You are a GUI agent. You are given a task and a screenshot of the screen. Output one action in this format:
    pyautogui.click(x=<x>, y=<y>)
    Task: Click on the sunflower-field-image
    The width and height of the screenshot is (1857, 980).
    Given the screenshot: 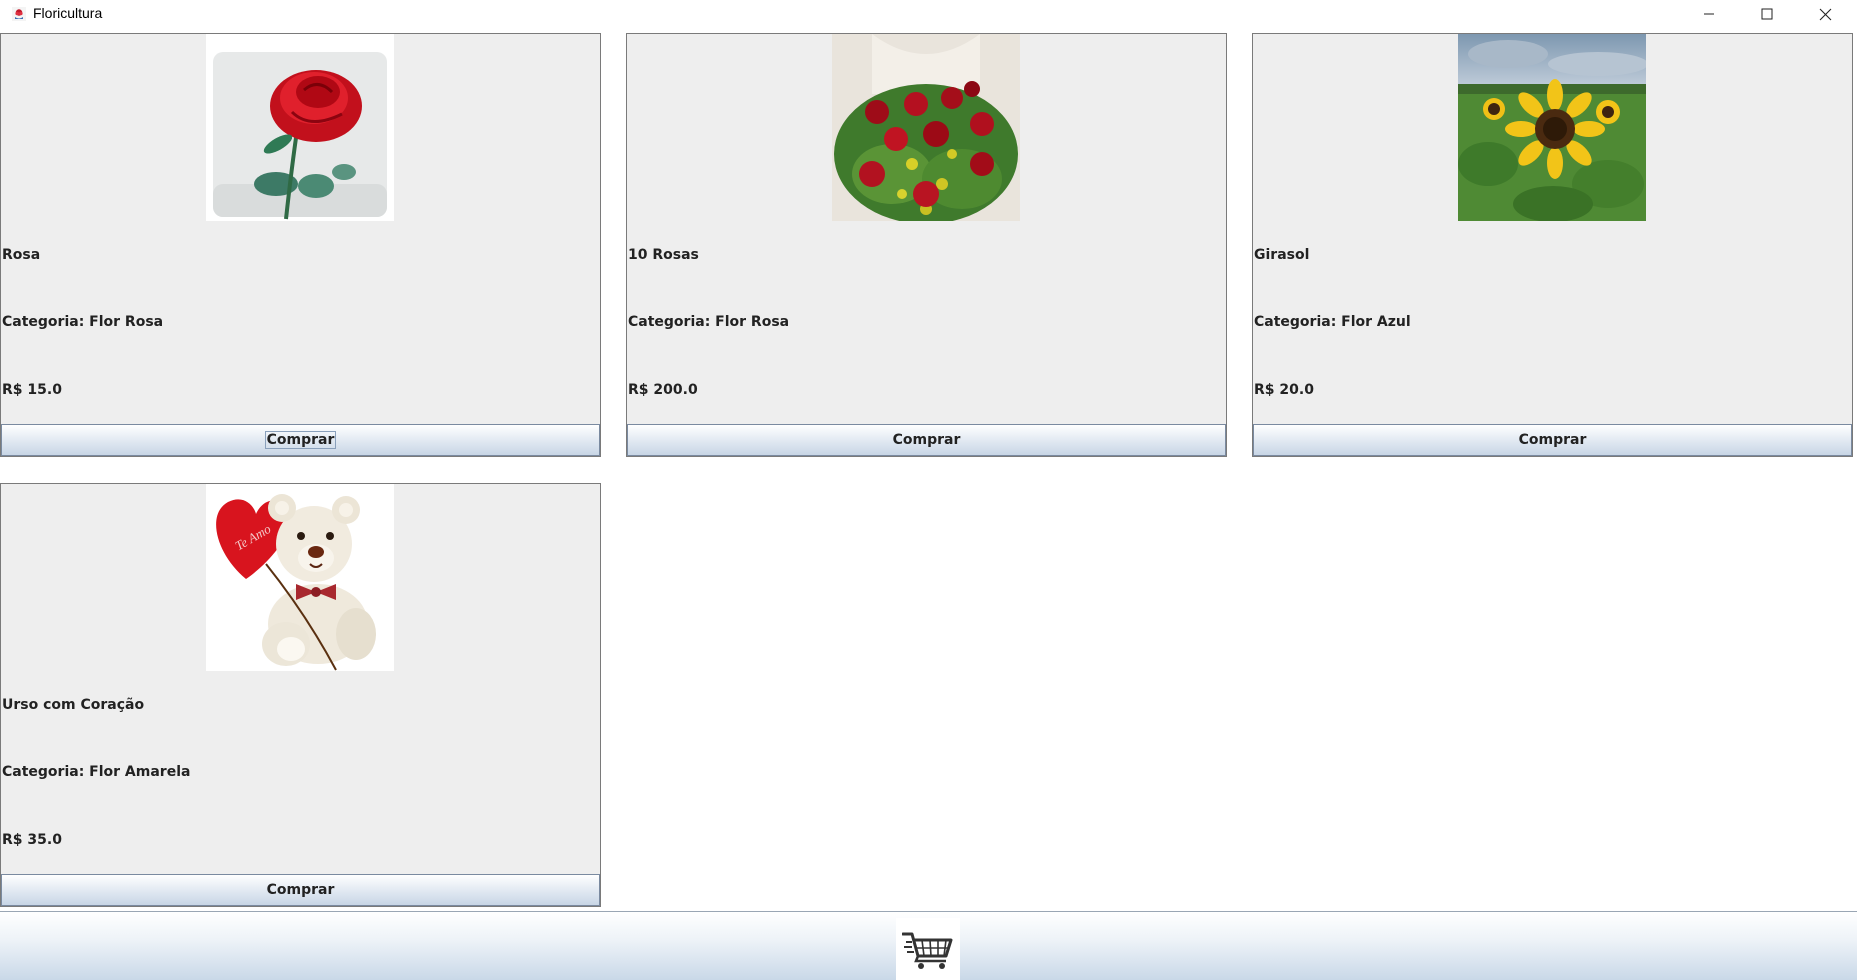 What is the action you would take?
    pyautogui.click(x=1552, y=127)
    